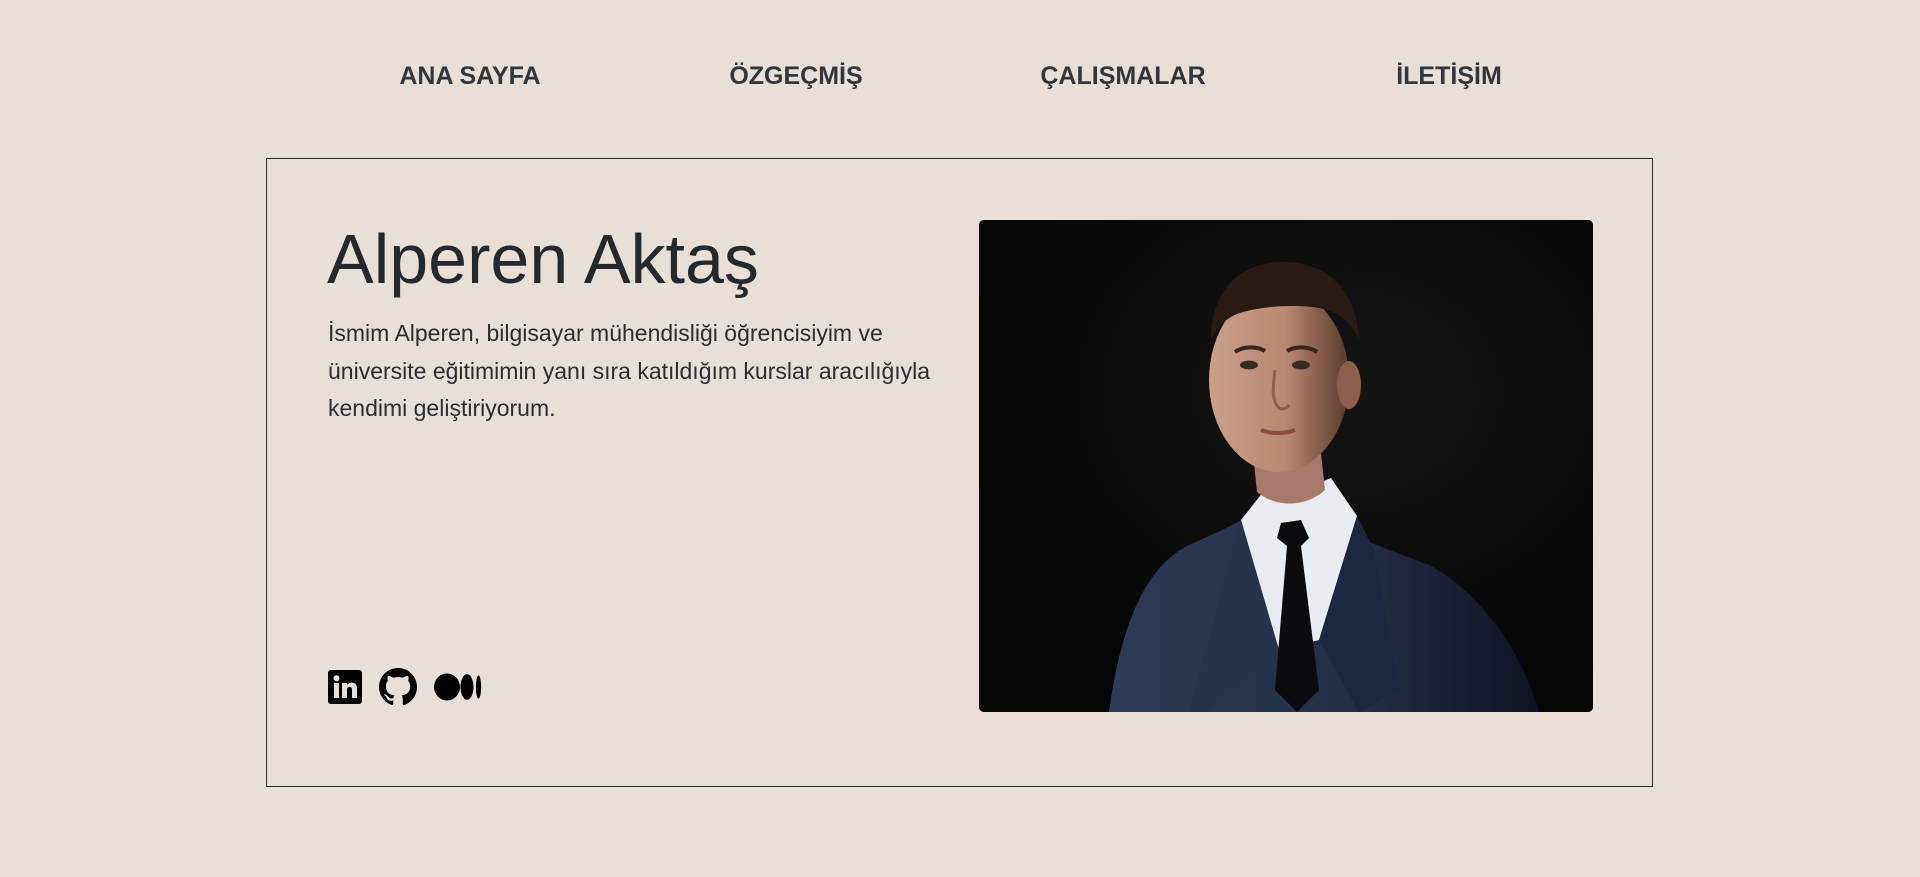  I want to click on github-link, so click(398, 687).